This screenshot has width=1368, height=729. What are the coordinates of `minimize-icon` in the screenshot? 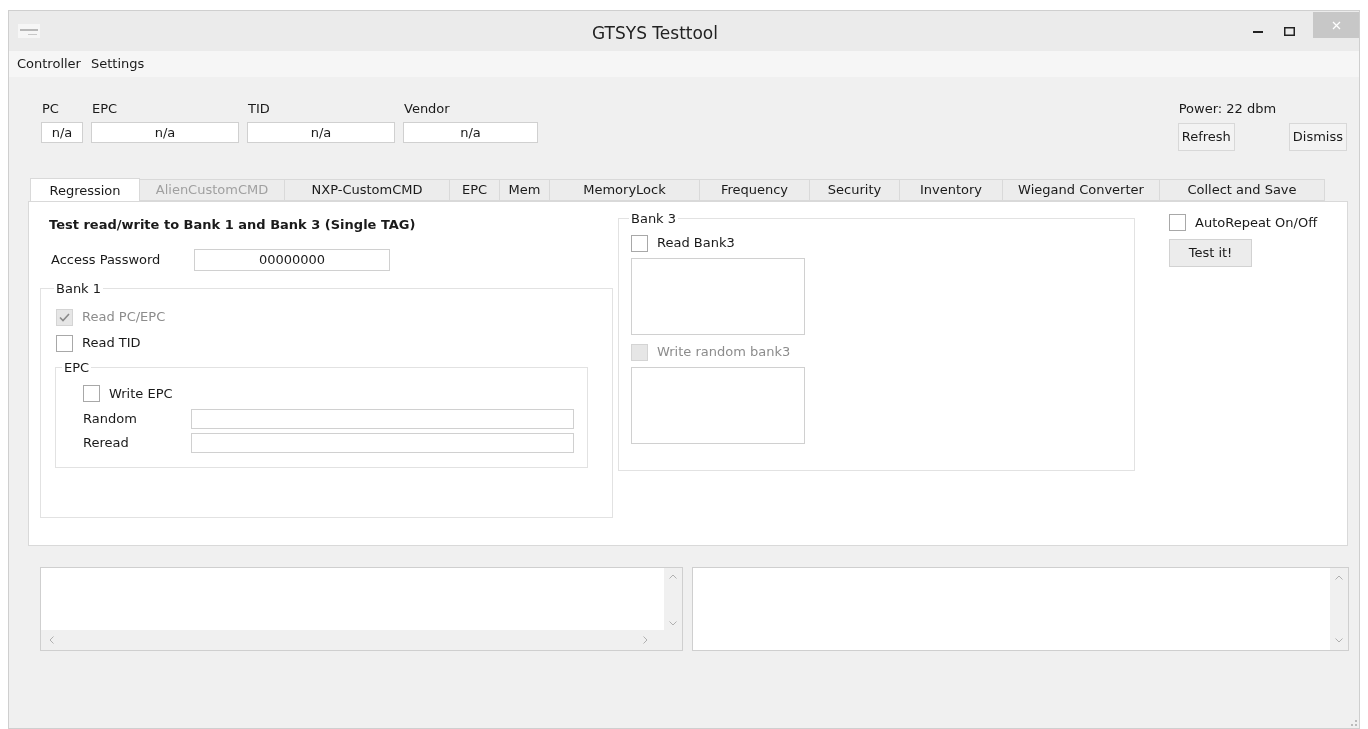 It's located at (1258, 31).